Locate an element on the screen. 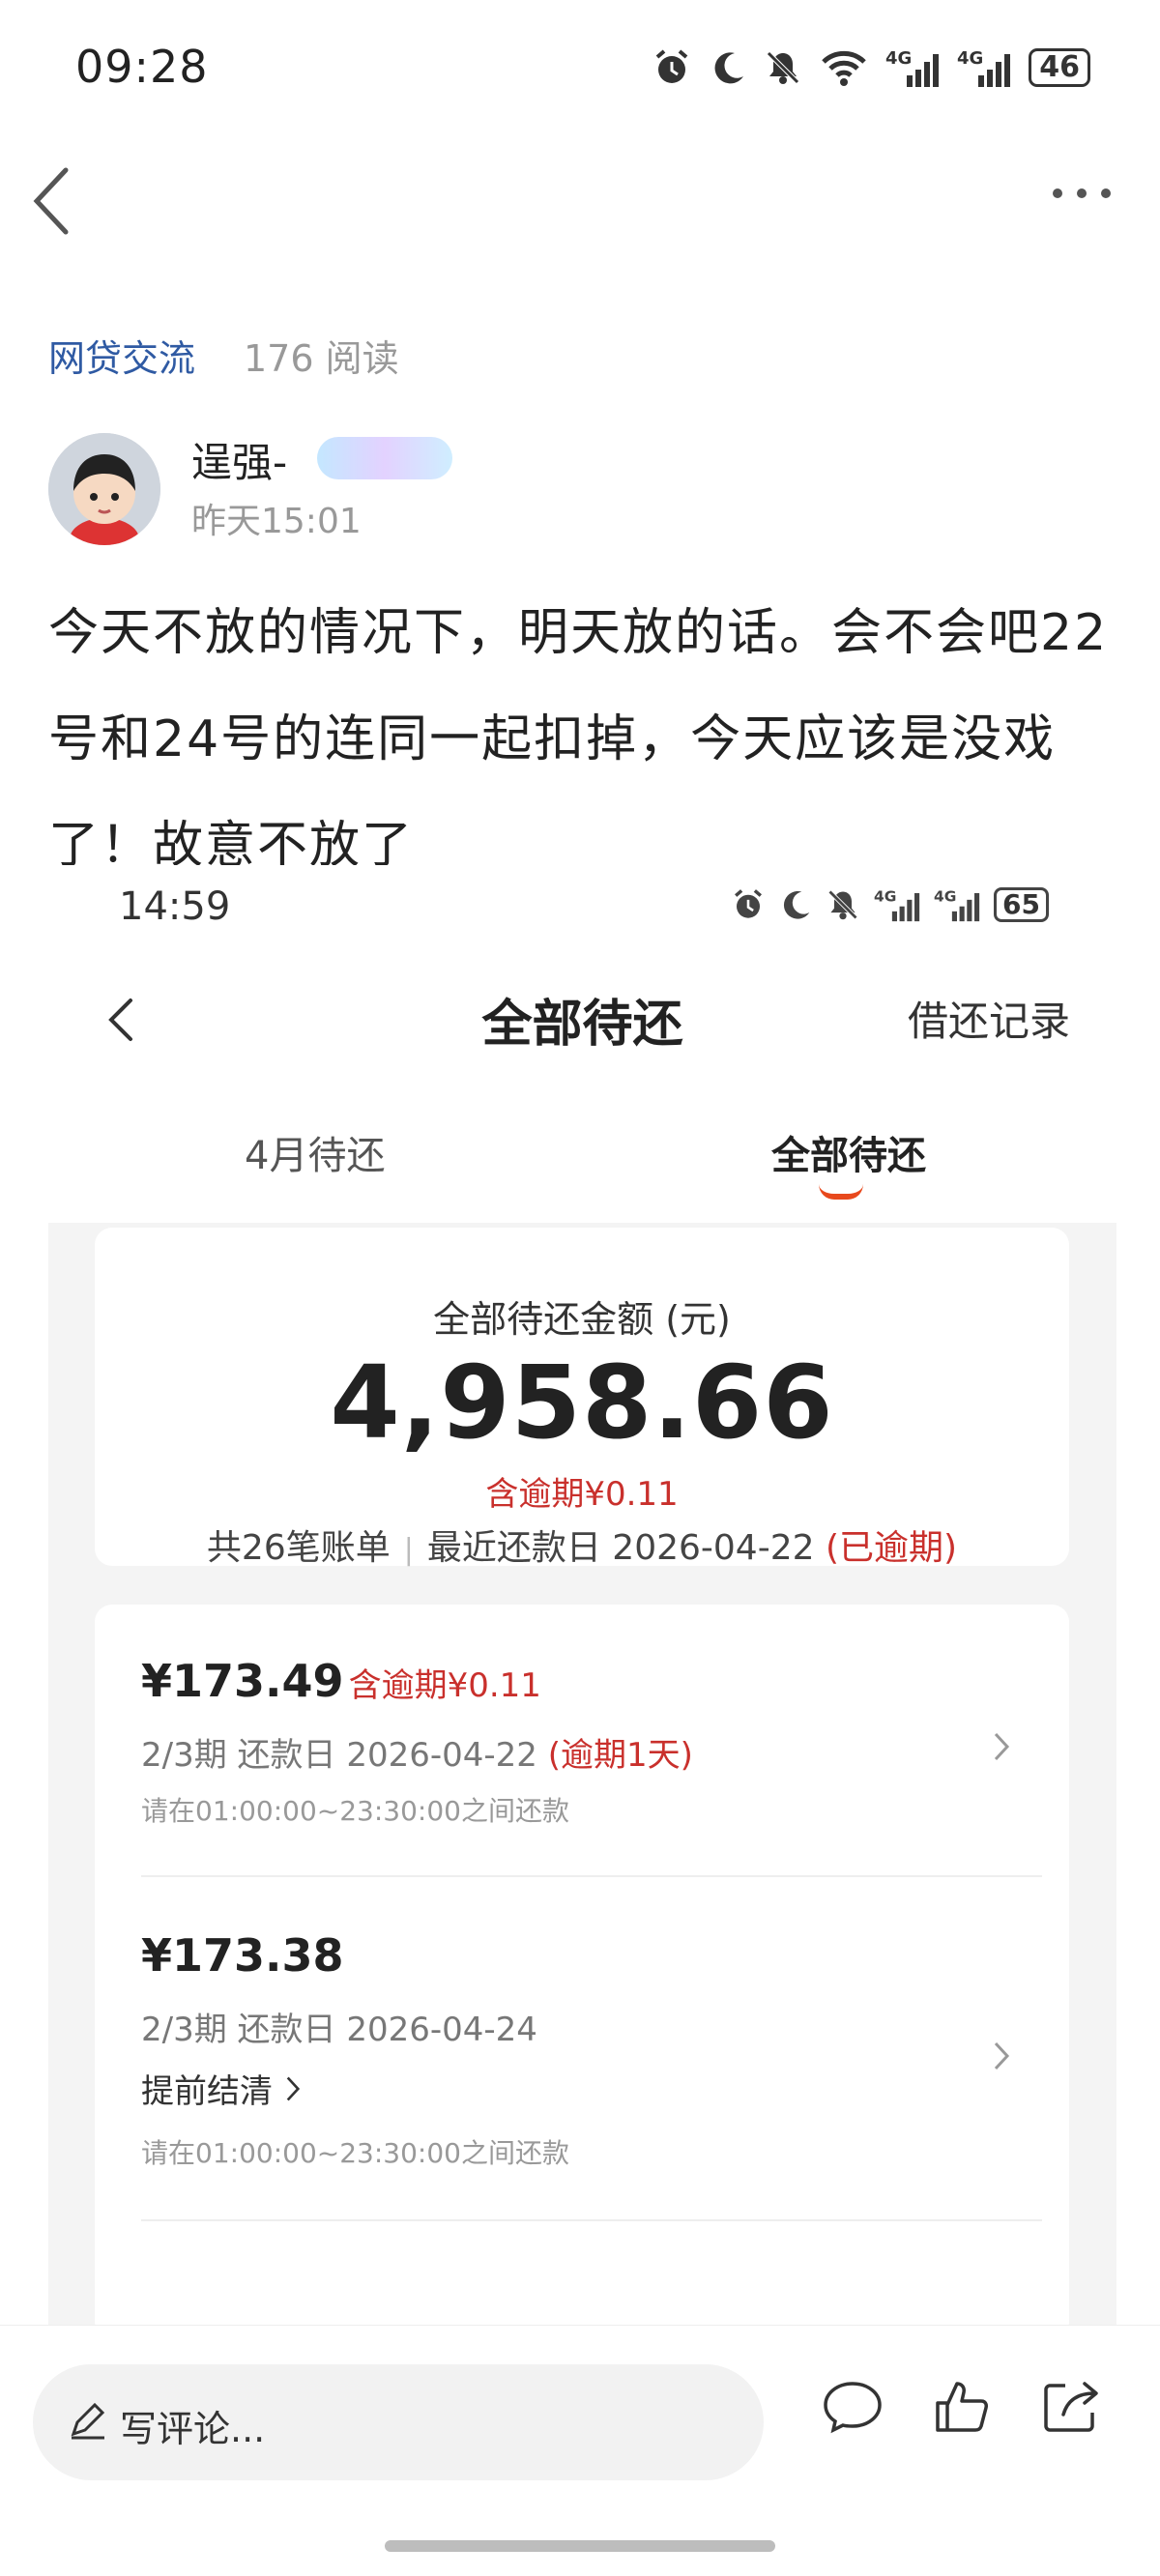 This screenshot has width=1160, height=2576. summary-overdue: 含逾期¥0.11 is located at coordinates (582, 1494).